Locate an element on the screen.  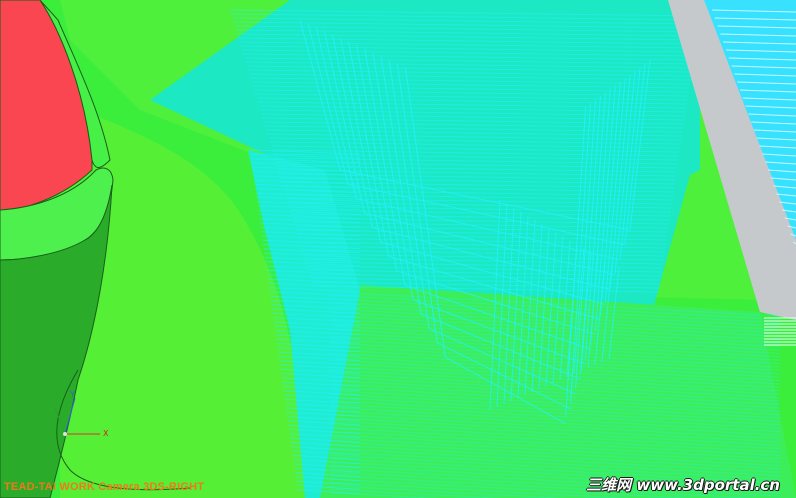
watermark-text: 三维网 www.3dportal.cn is located at coordinates (683, 485).